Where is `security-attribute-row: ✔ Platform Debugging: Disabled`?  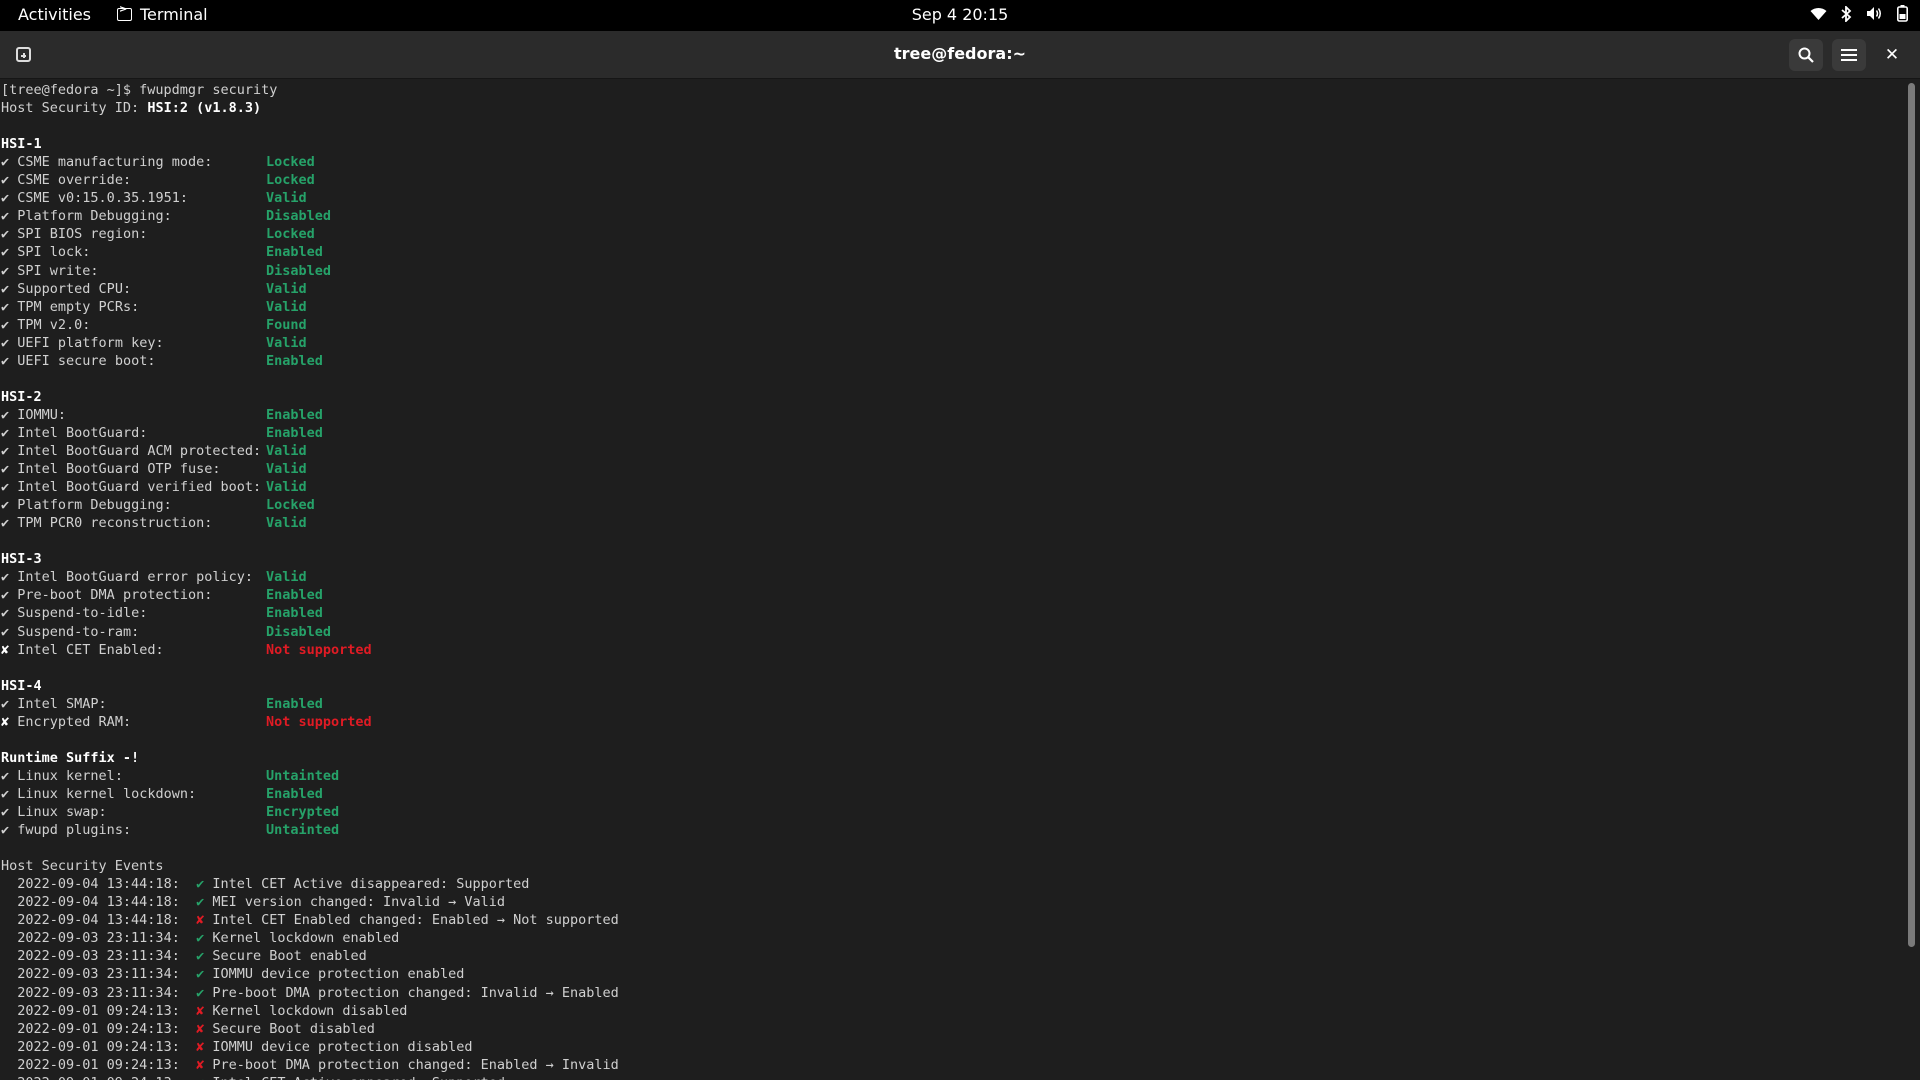
security-attribute-row: ✔ Platform Debugging: Disabled is located at coordinates (166, 216).